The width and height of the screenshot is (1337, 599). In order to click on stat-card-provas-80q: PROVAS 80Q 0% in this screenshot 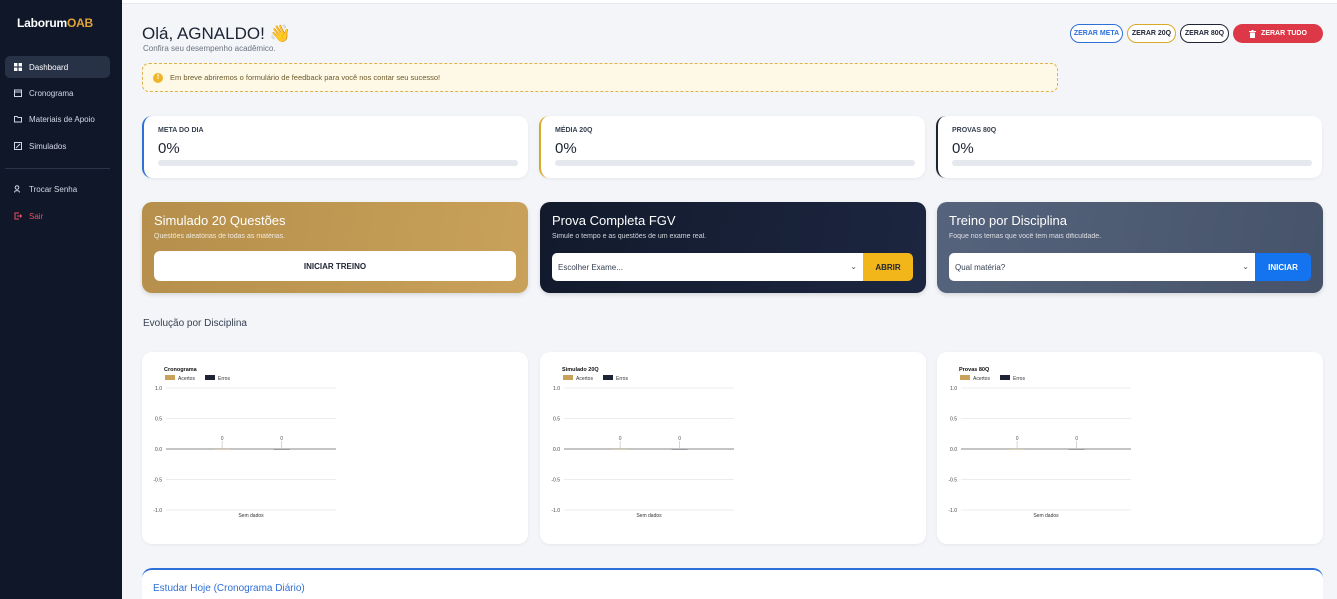, I will do `click(1129, 147)`.